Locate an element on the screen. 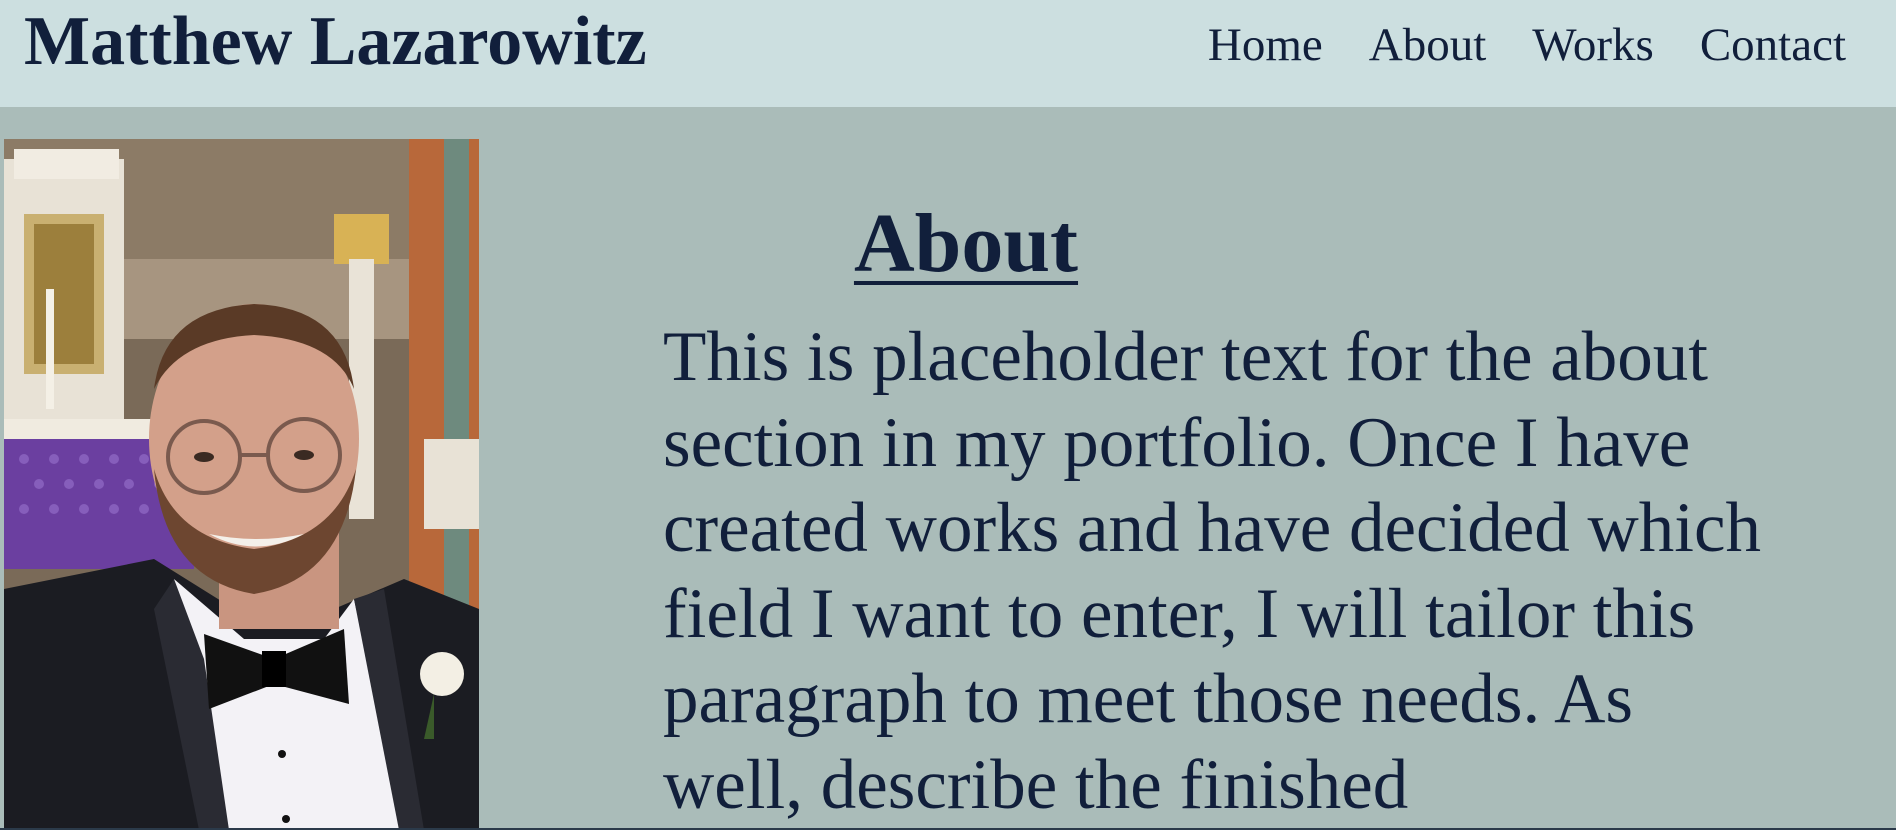 The image size is (1896, 830). nav-works-link: Works is located at coordinates (1593, 45).